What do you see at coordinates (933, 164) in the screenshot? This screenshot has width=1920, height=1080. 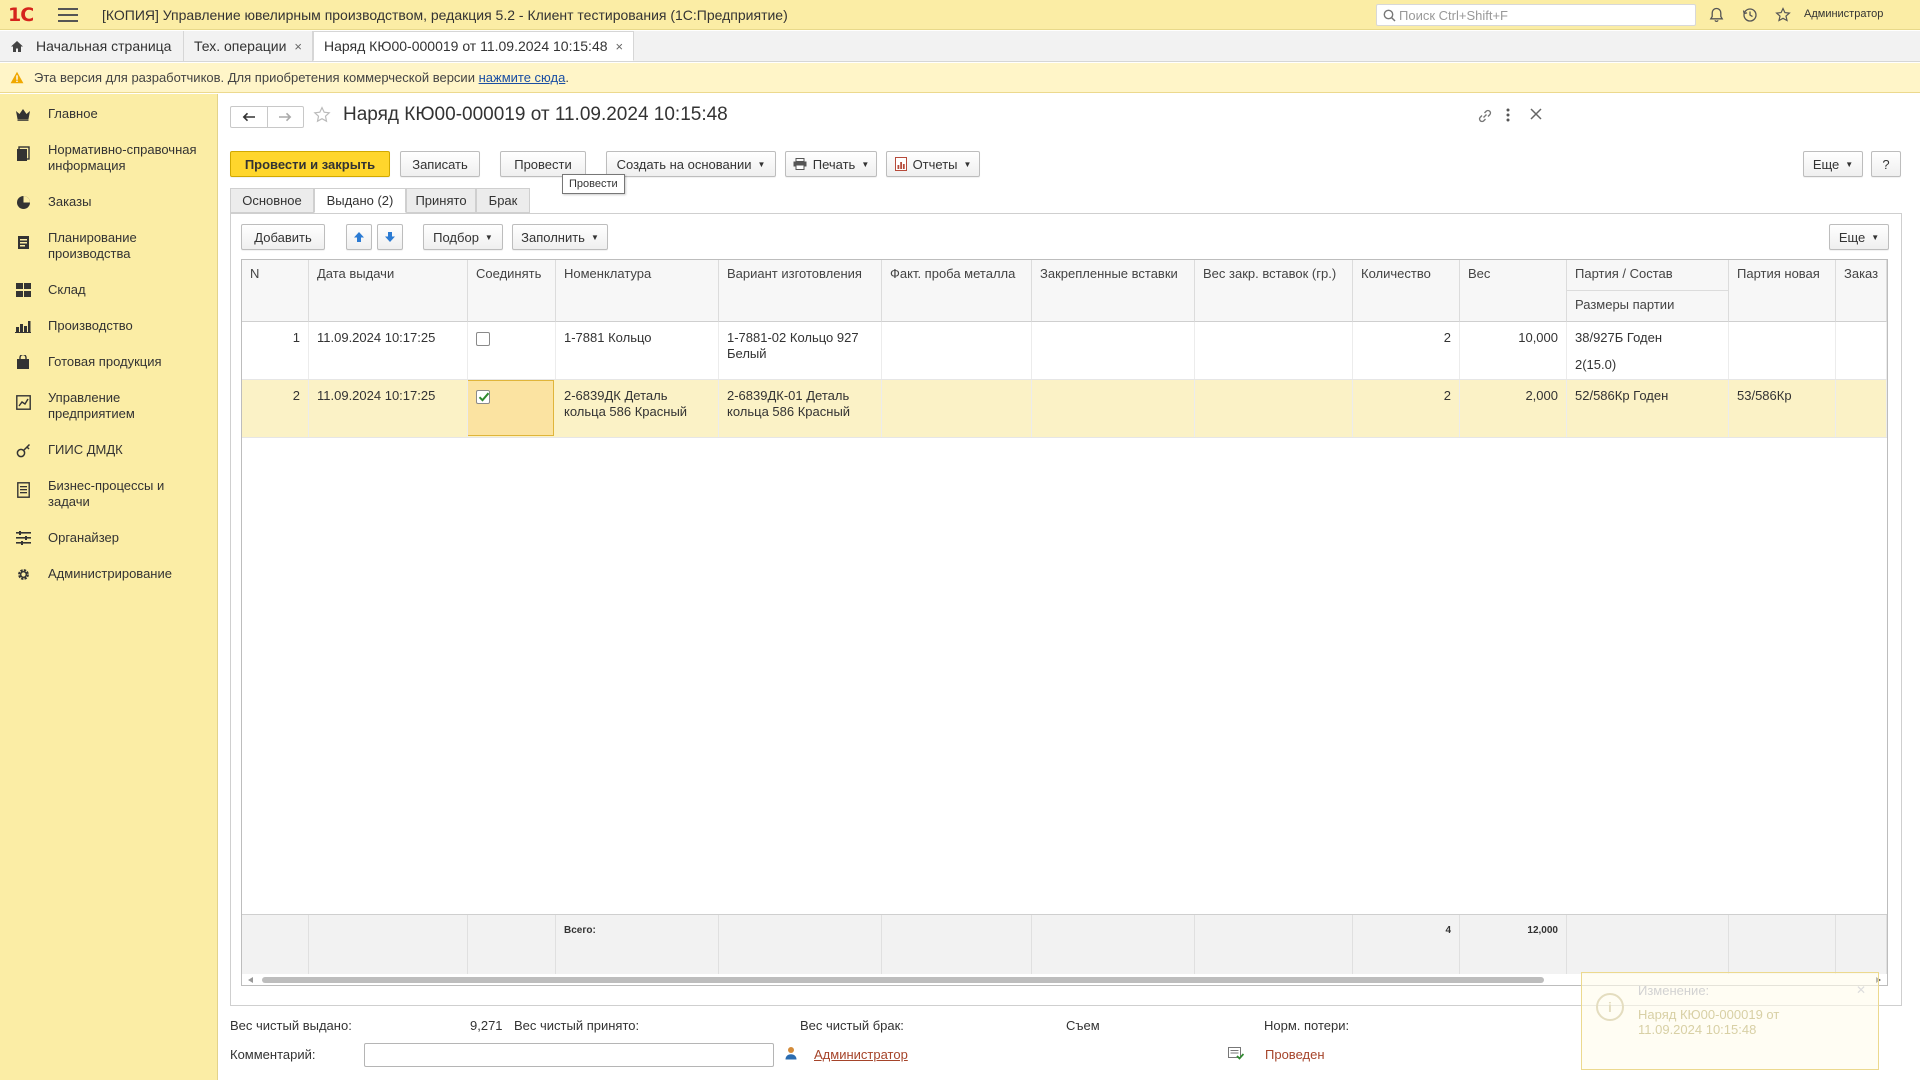 I see `reports-button: Отчеты ▼` at bounding box center [933, 164].